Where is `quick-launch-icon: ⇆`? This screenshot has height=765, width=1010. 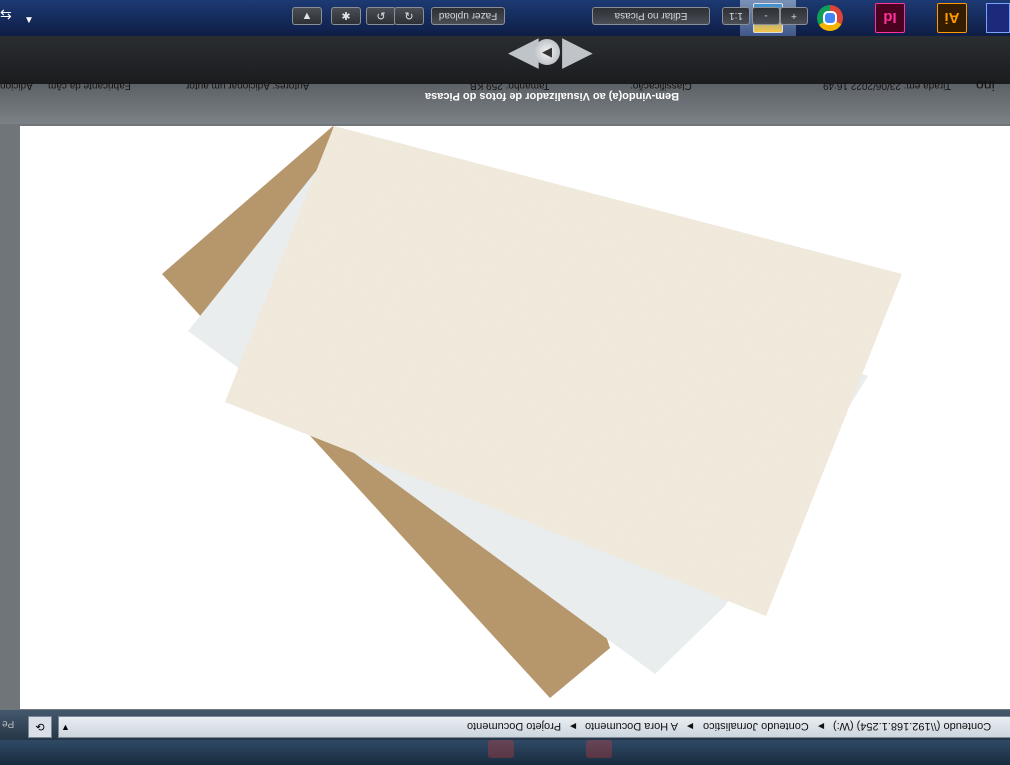 quick-launch-icon: ⇆ is located at coordinates (6, 15).